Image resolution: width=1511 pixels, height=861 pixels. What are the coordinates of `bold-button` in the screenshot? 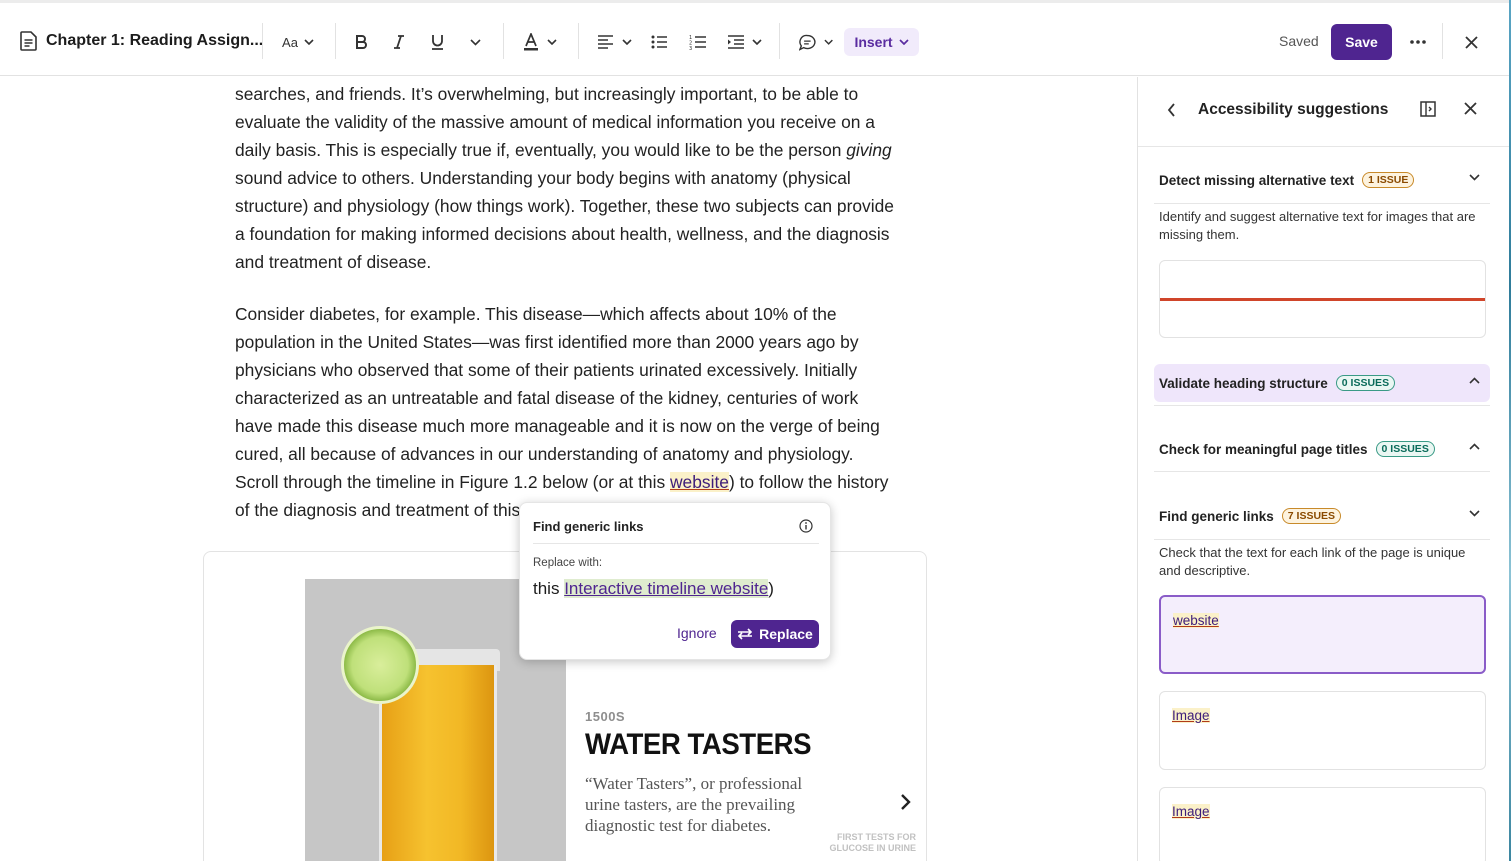 It's located at (361, 42).